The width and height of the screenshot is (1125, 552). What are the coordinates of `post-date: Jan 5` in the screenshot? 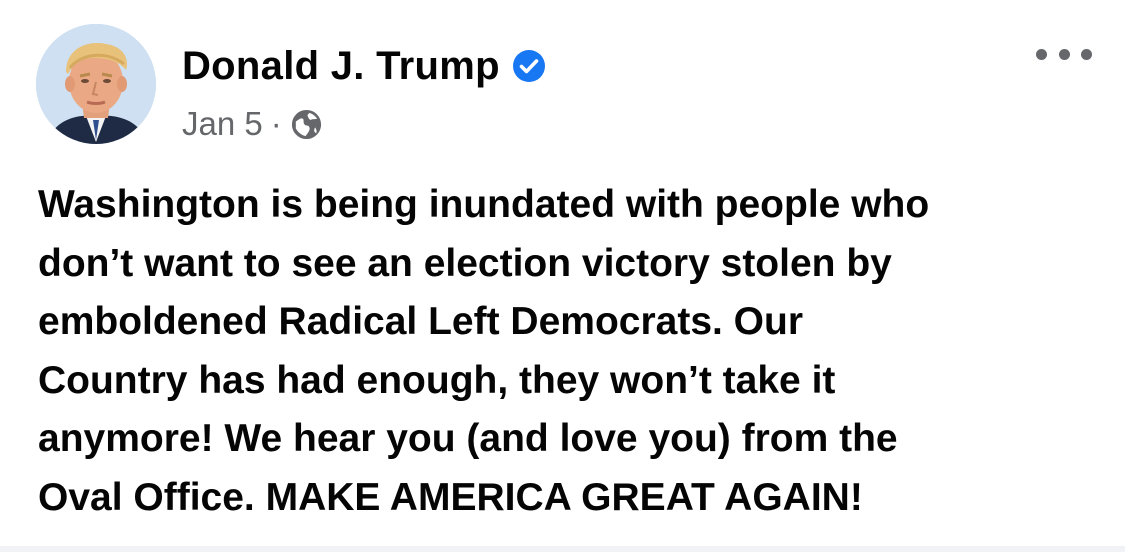 It's located at (222, 124).